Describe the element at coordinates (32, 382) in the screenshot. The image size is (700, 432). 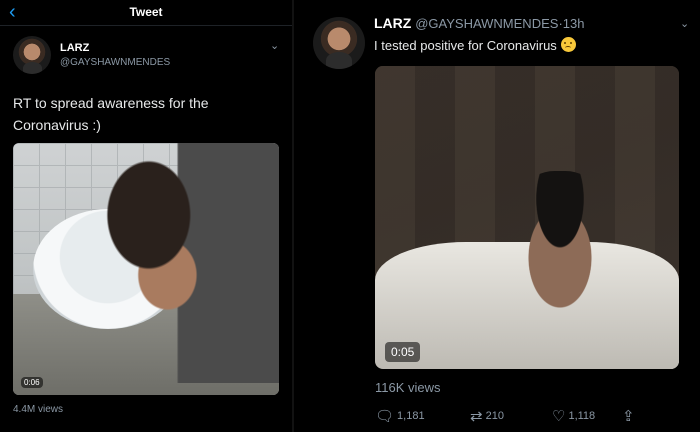
I see `video-duration-badge: 0:06` at that location.